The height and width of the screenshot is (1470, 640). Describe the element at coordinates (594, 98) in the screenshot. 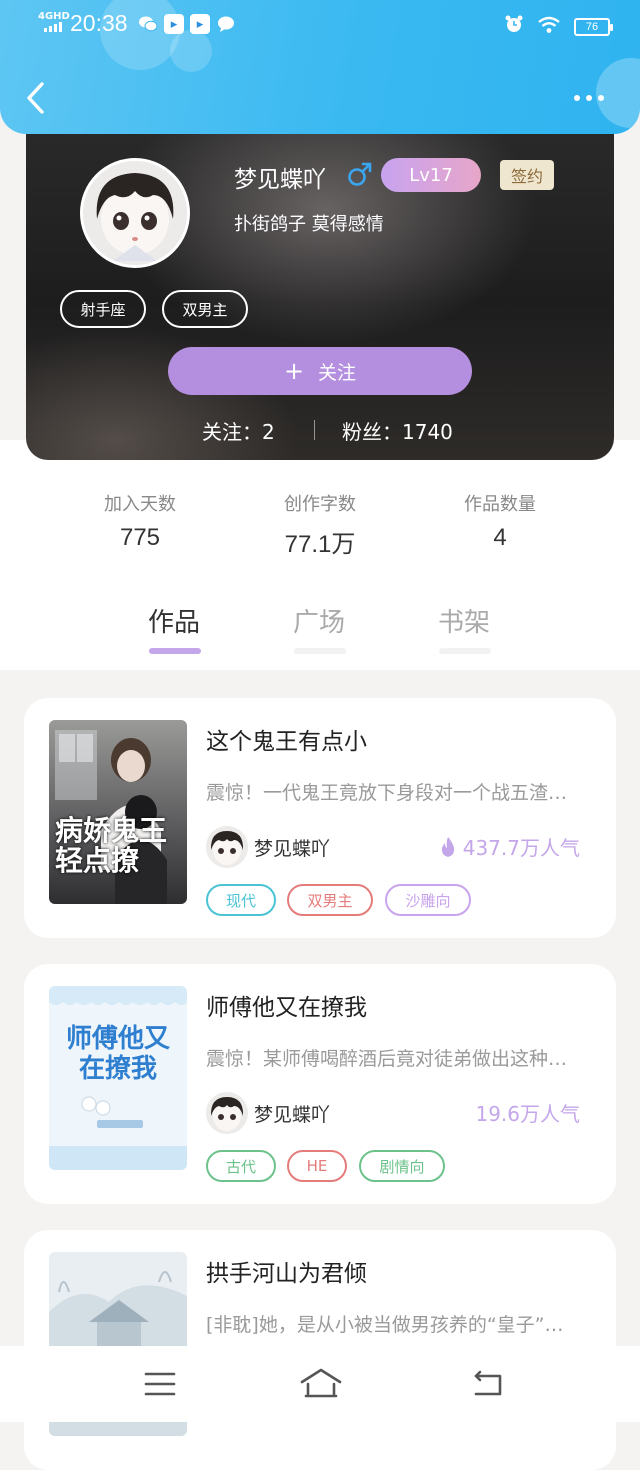

I see `more-button` at that location.